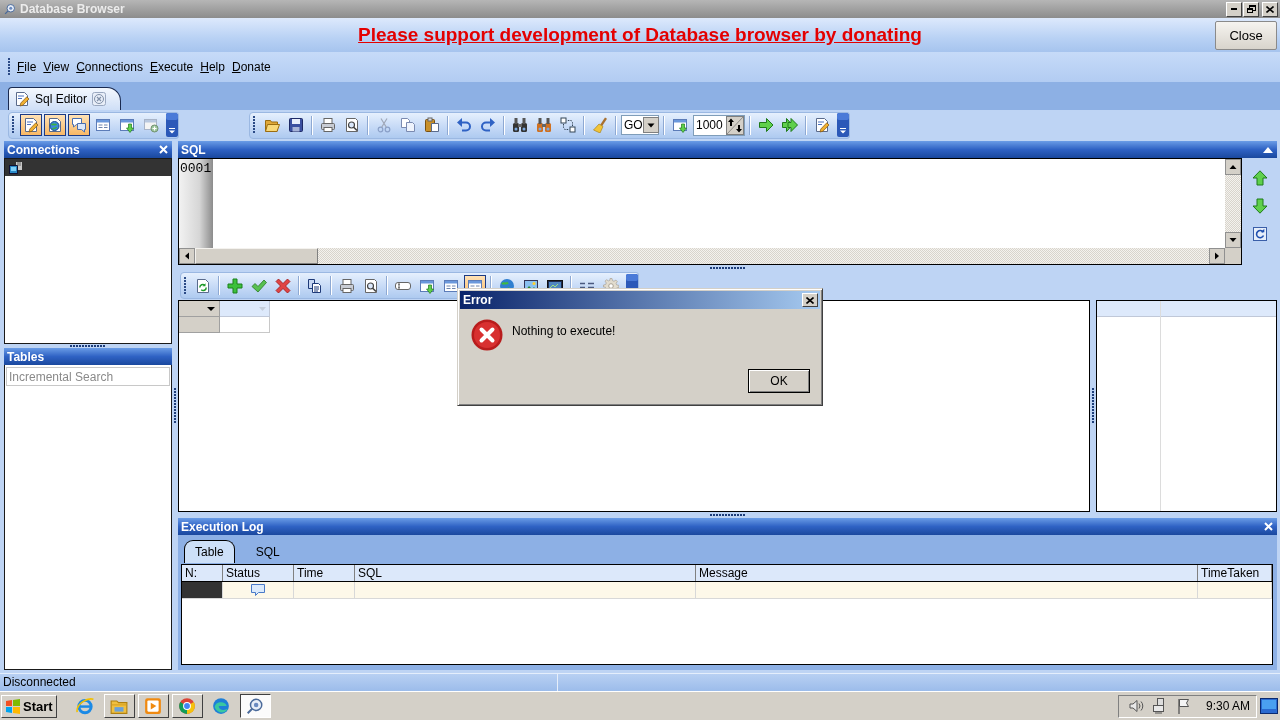 Image resolution: width=1280 pixels, height=720 pixels. Describe the element at coordinates (256, 256) in the screenshot. I see `scrollbar-thumb` at that location.